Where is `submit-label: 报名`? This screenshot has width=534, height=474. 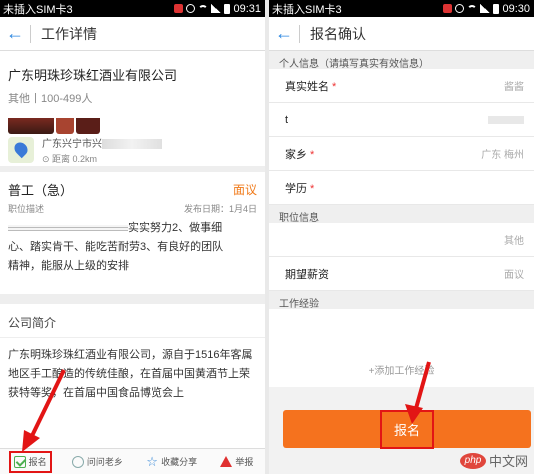
submit-label: 报名 is located at coordinates (406, 429).